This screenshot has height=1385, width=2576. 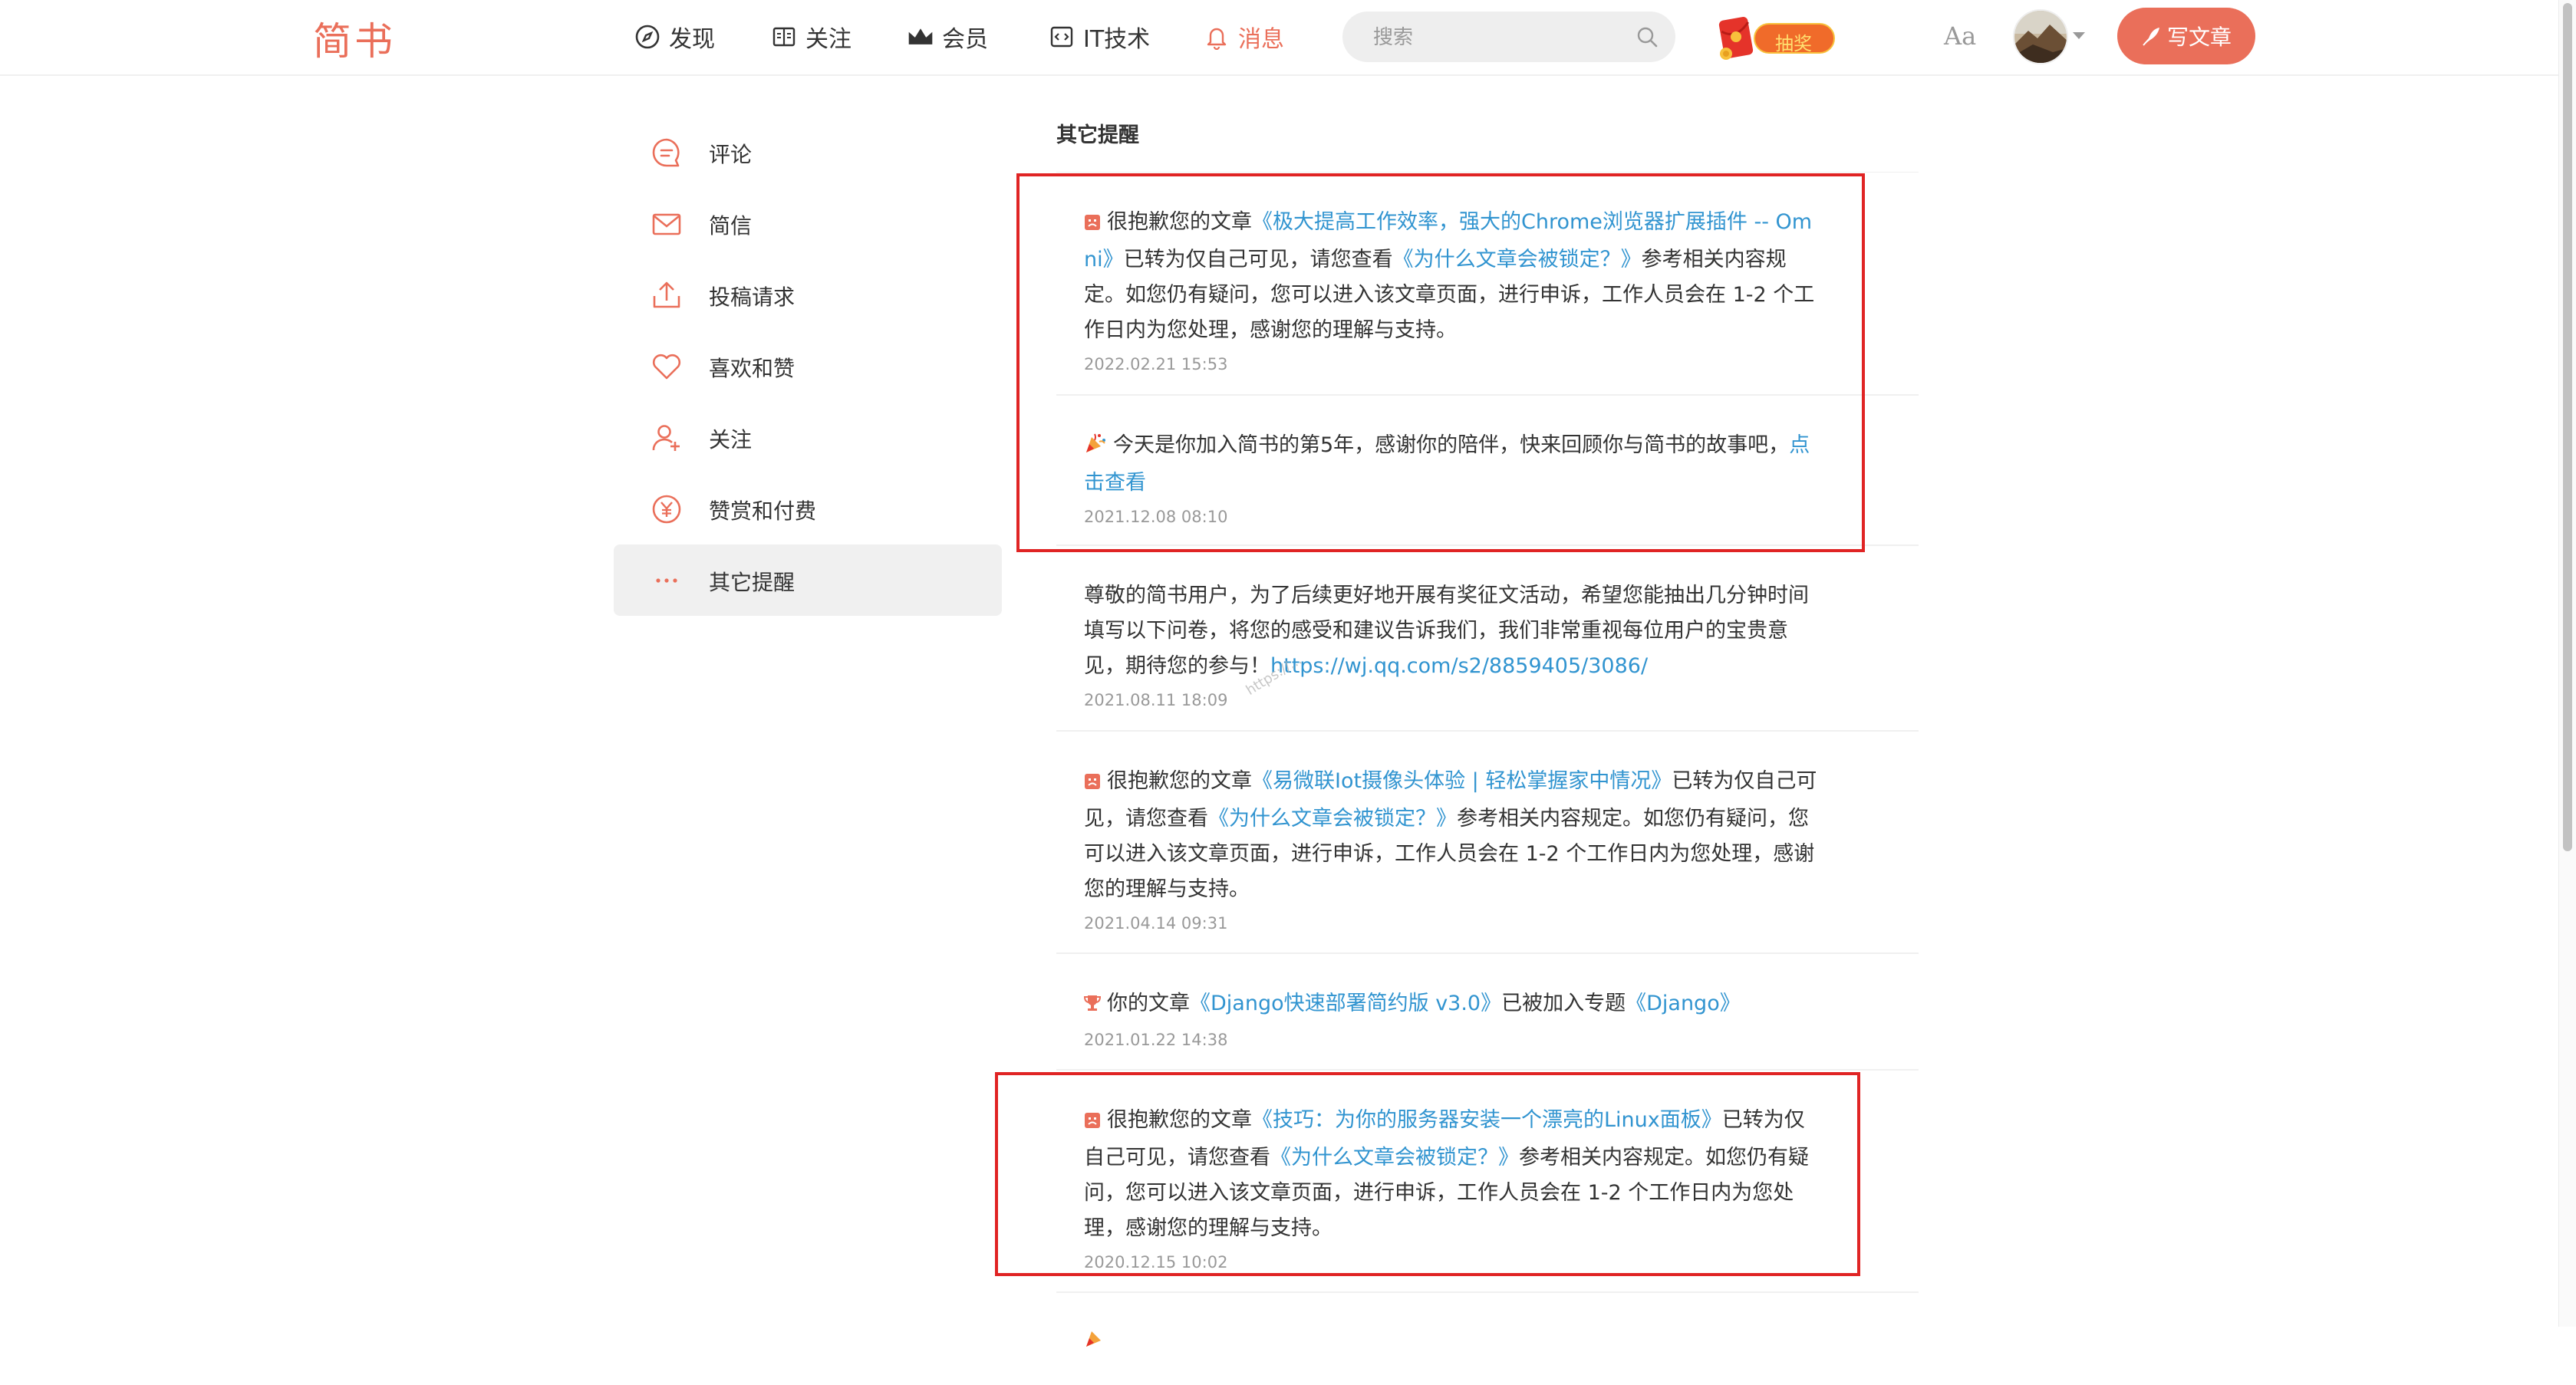 What do you see at coordinates (1156, 1040) in the screenshot?
I see `notice-time: 2021.01.22 14:38` at bounding box center [1156, 1040].